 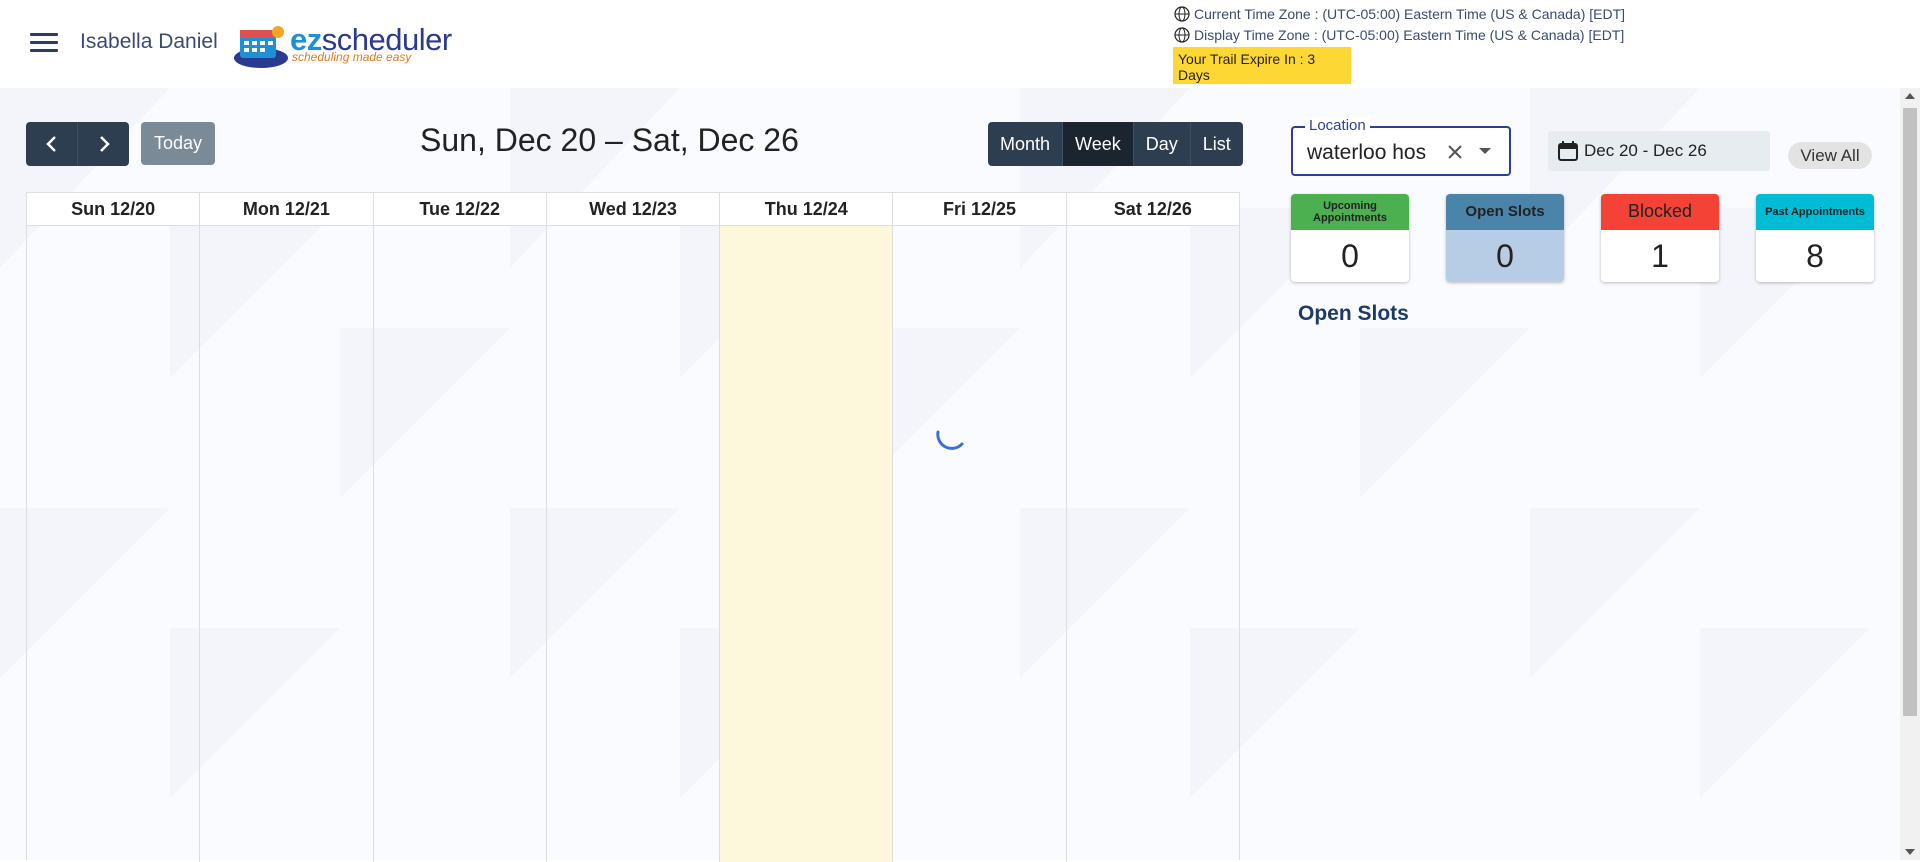 What do you see at coordinates (1350, 212) in the screenshot?
I see `upcoming-appointments-label: Upcoming Appointments` at bounding box center [1350, 212].